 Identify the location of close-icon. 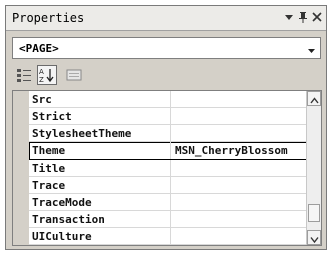
(317, 17).